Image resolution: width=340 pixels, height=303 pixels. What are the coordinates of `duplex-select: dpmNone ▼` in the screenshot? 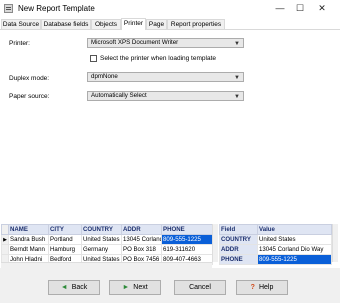 It's located at (165, 77).